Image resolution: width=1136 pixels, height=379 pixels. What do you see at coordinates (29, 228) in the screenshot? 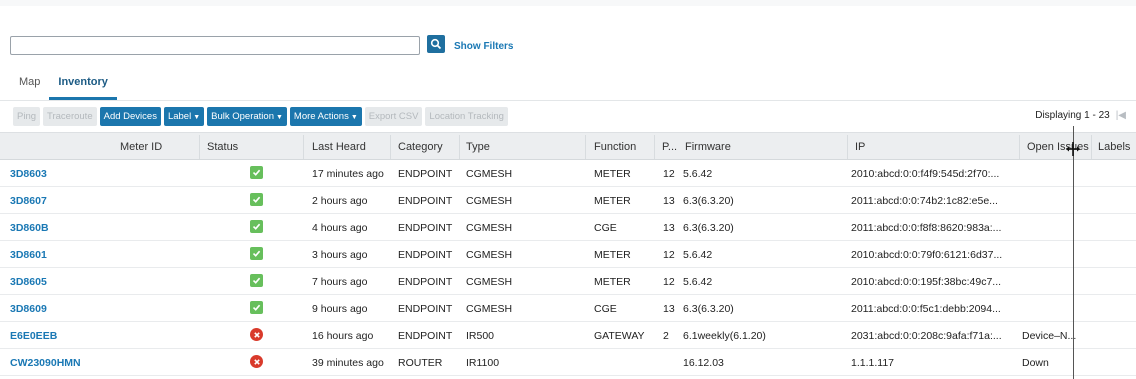
I see `device-name-link: 3D860B` at bounding box center [29, 228].